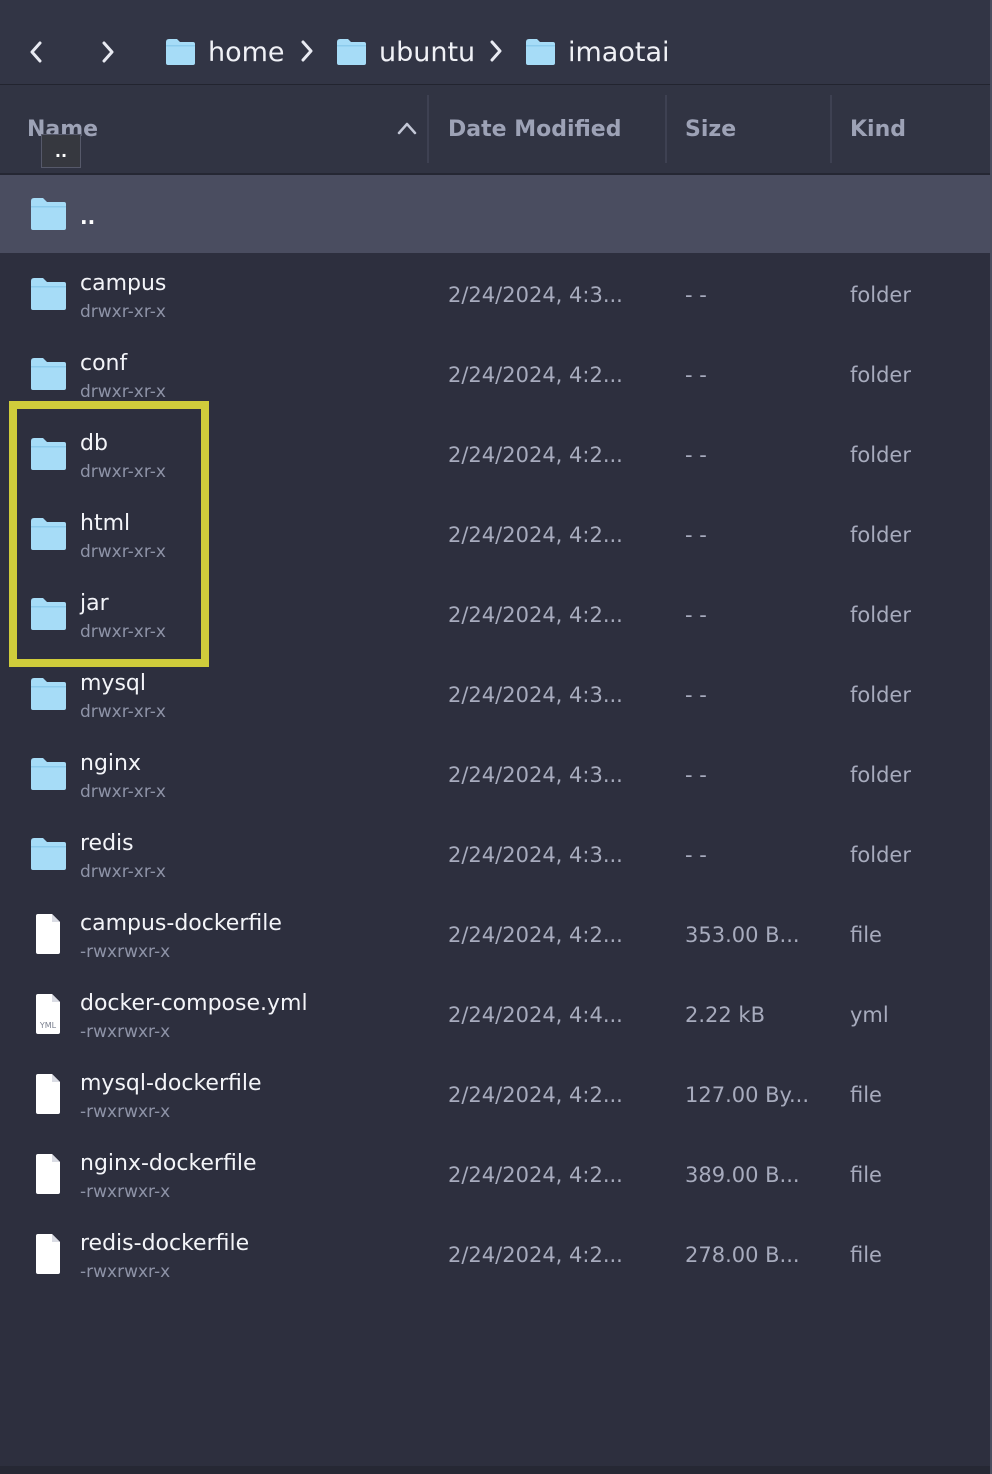  I want to click on column-header: Name Date Modified Size Kind, so click(495, 130).